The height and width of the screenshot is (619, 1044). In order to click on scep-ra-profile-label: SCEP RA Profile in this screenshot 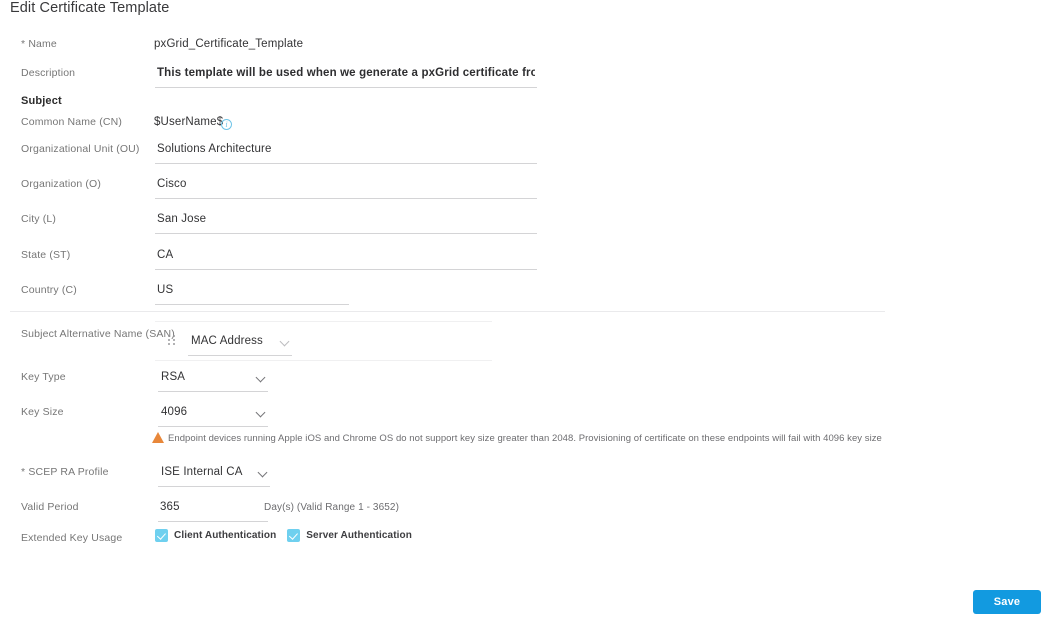, I will do `click(65, 472)`.